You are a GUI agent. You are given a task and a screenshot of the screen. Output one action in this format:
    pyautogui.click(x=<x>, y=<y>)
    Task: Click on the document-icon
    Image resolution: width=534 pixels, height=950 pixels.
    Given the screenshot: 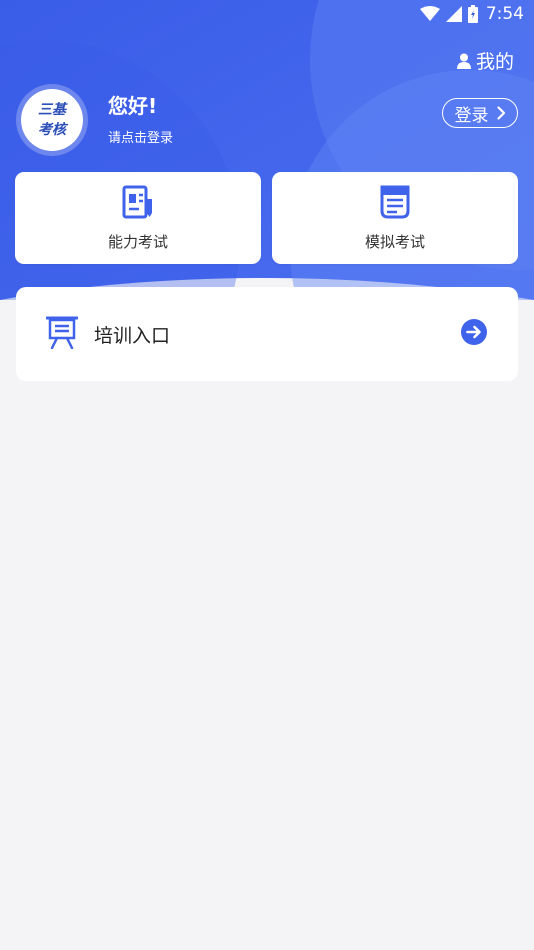 What is the action you would take?
    pyautogui.click(x=395, y=204)
    